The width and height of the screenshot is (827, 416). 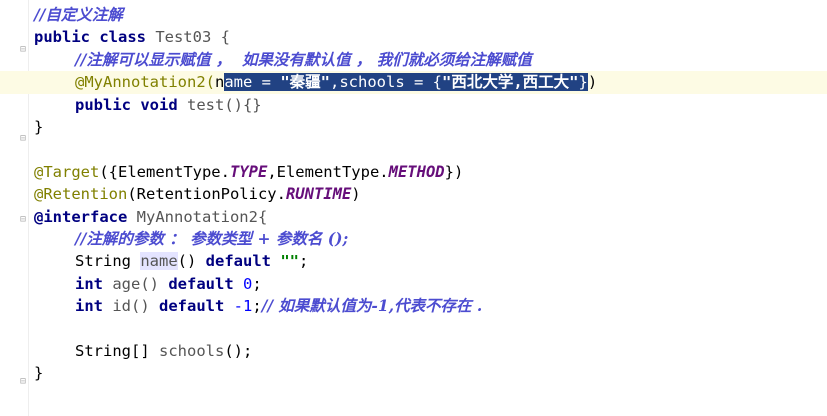 I want to click on code-line: //自定义注解, so click(x=78, y=14).